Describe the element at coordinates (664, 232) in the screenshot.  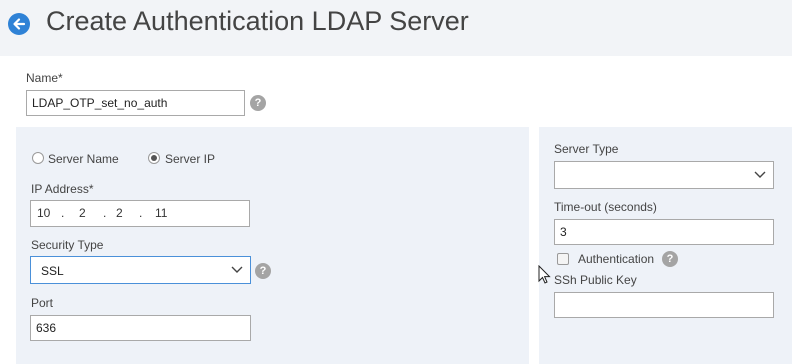
I see `timeout-input` at that location.